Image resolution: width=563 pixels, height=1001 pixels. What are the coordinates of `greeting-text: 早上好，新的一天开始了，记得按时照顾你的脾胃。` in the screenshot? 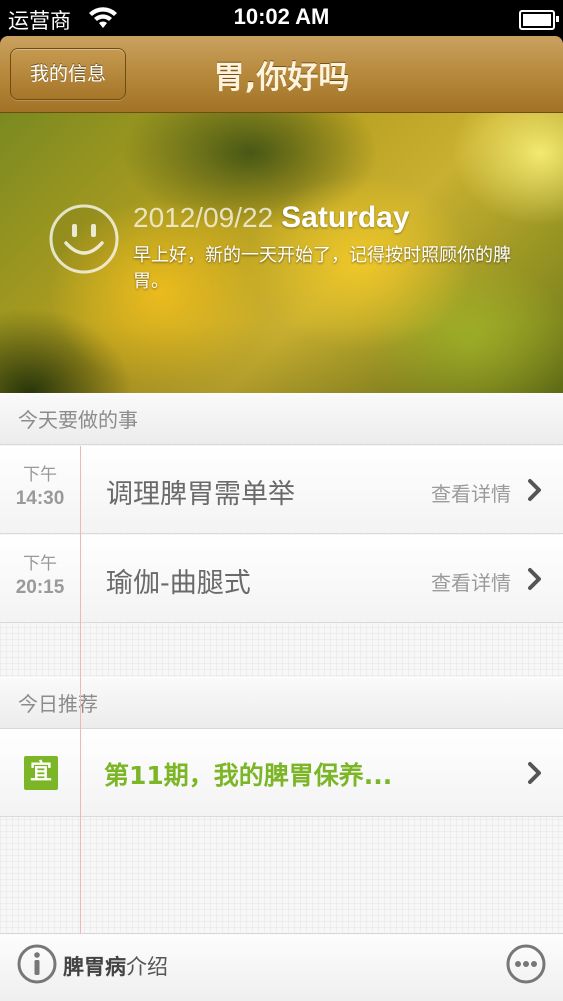 It's located at (322, 268).